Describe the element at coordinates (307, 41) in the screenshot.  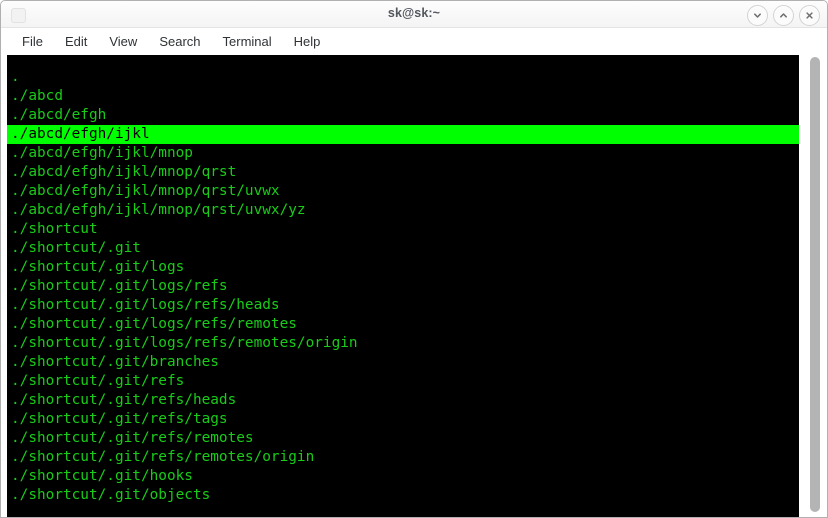
I see `menu-item-help: Help` at that location.